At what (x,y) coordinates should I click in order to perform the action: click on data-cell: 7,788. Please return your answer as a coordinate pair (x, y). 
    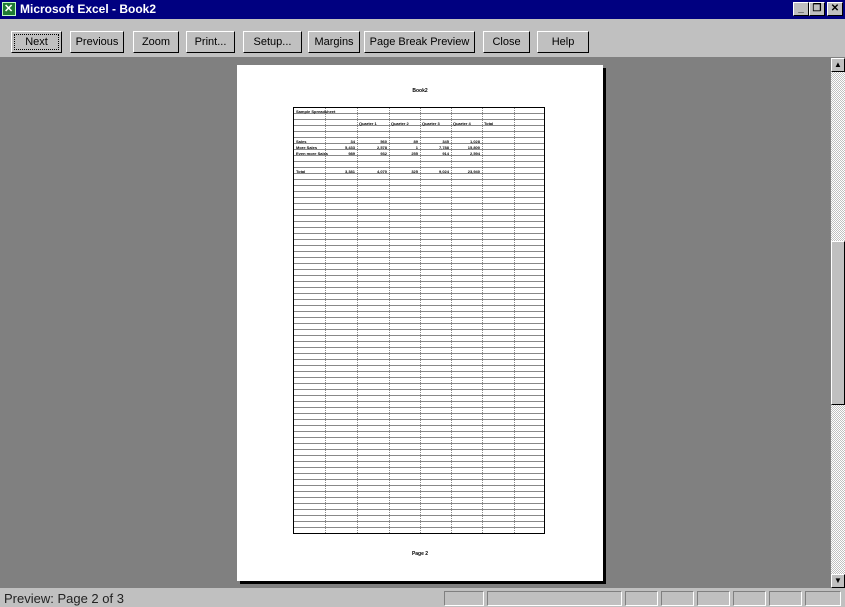
    Looking at the image, I should click on (443, 147).